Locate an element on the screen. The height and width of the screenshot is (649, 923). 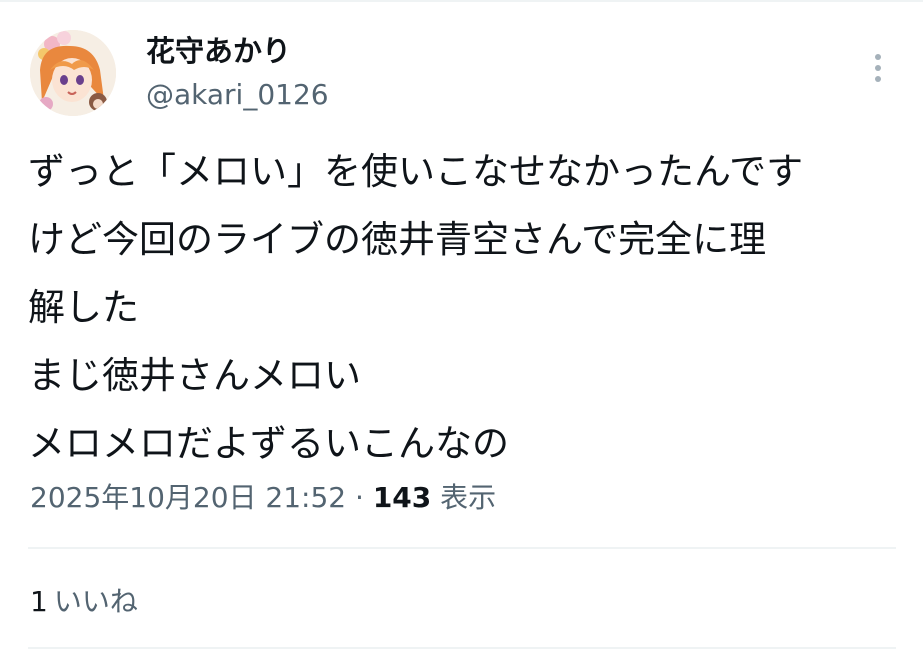
more-options-button is located at coordinates (878, 68).